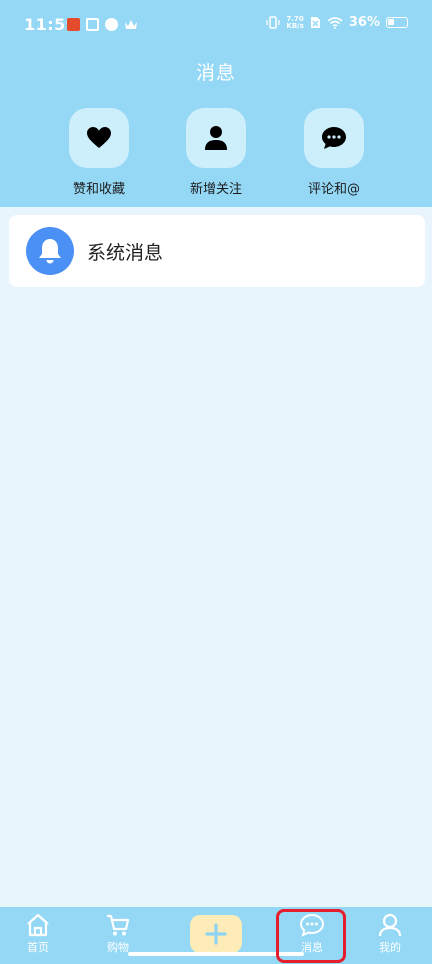 This screenshot has height=964, width=432. I want to click on home-indicator, so click(216, 954).